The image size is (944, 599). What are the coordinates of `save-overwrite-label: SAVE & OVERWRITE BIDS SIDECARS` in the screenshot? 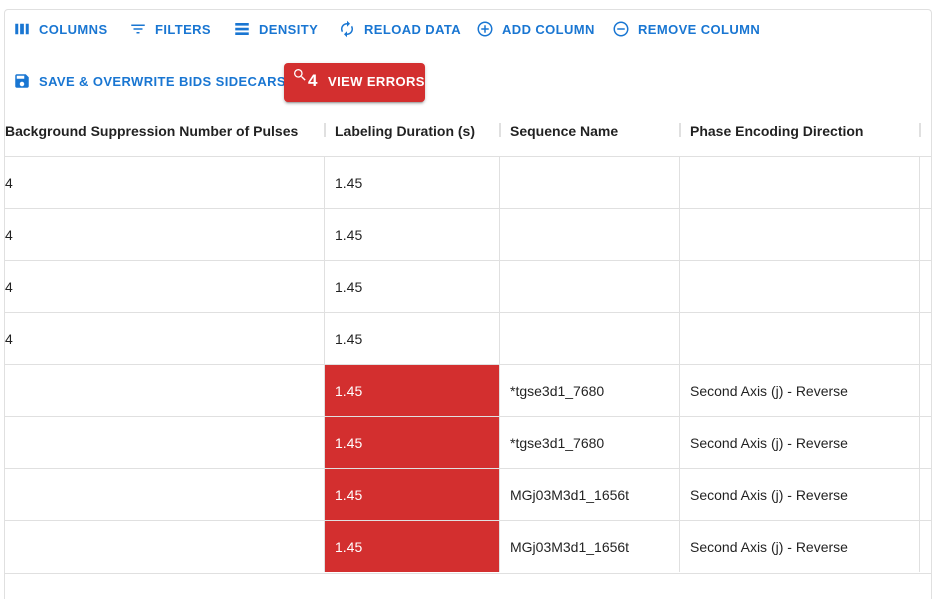 It's located at (162, 81).